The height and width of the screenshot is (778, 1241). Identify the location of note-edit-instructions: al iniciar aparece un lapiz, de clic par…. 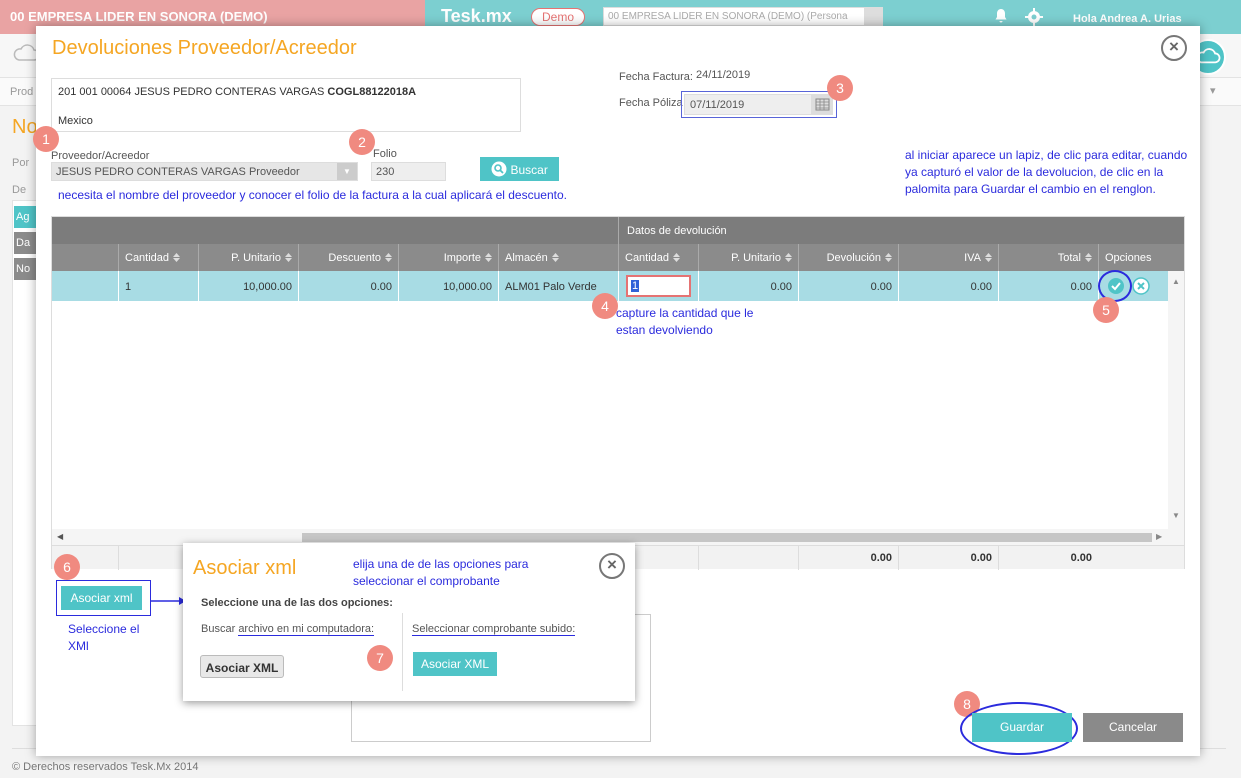
(1046, 172).